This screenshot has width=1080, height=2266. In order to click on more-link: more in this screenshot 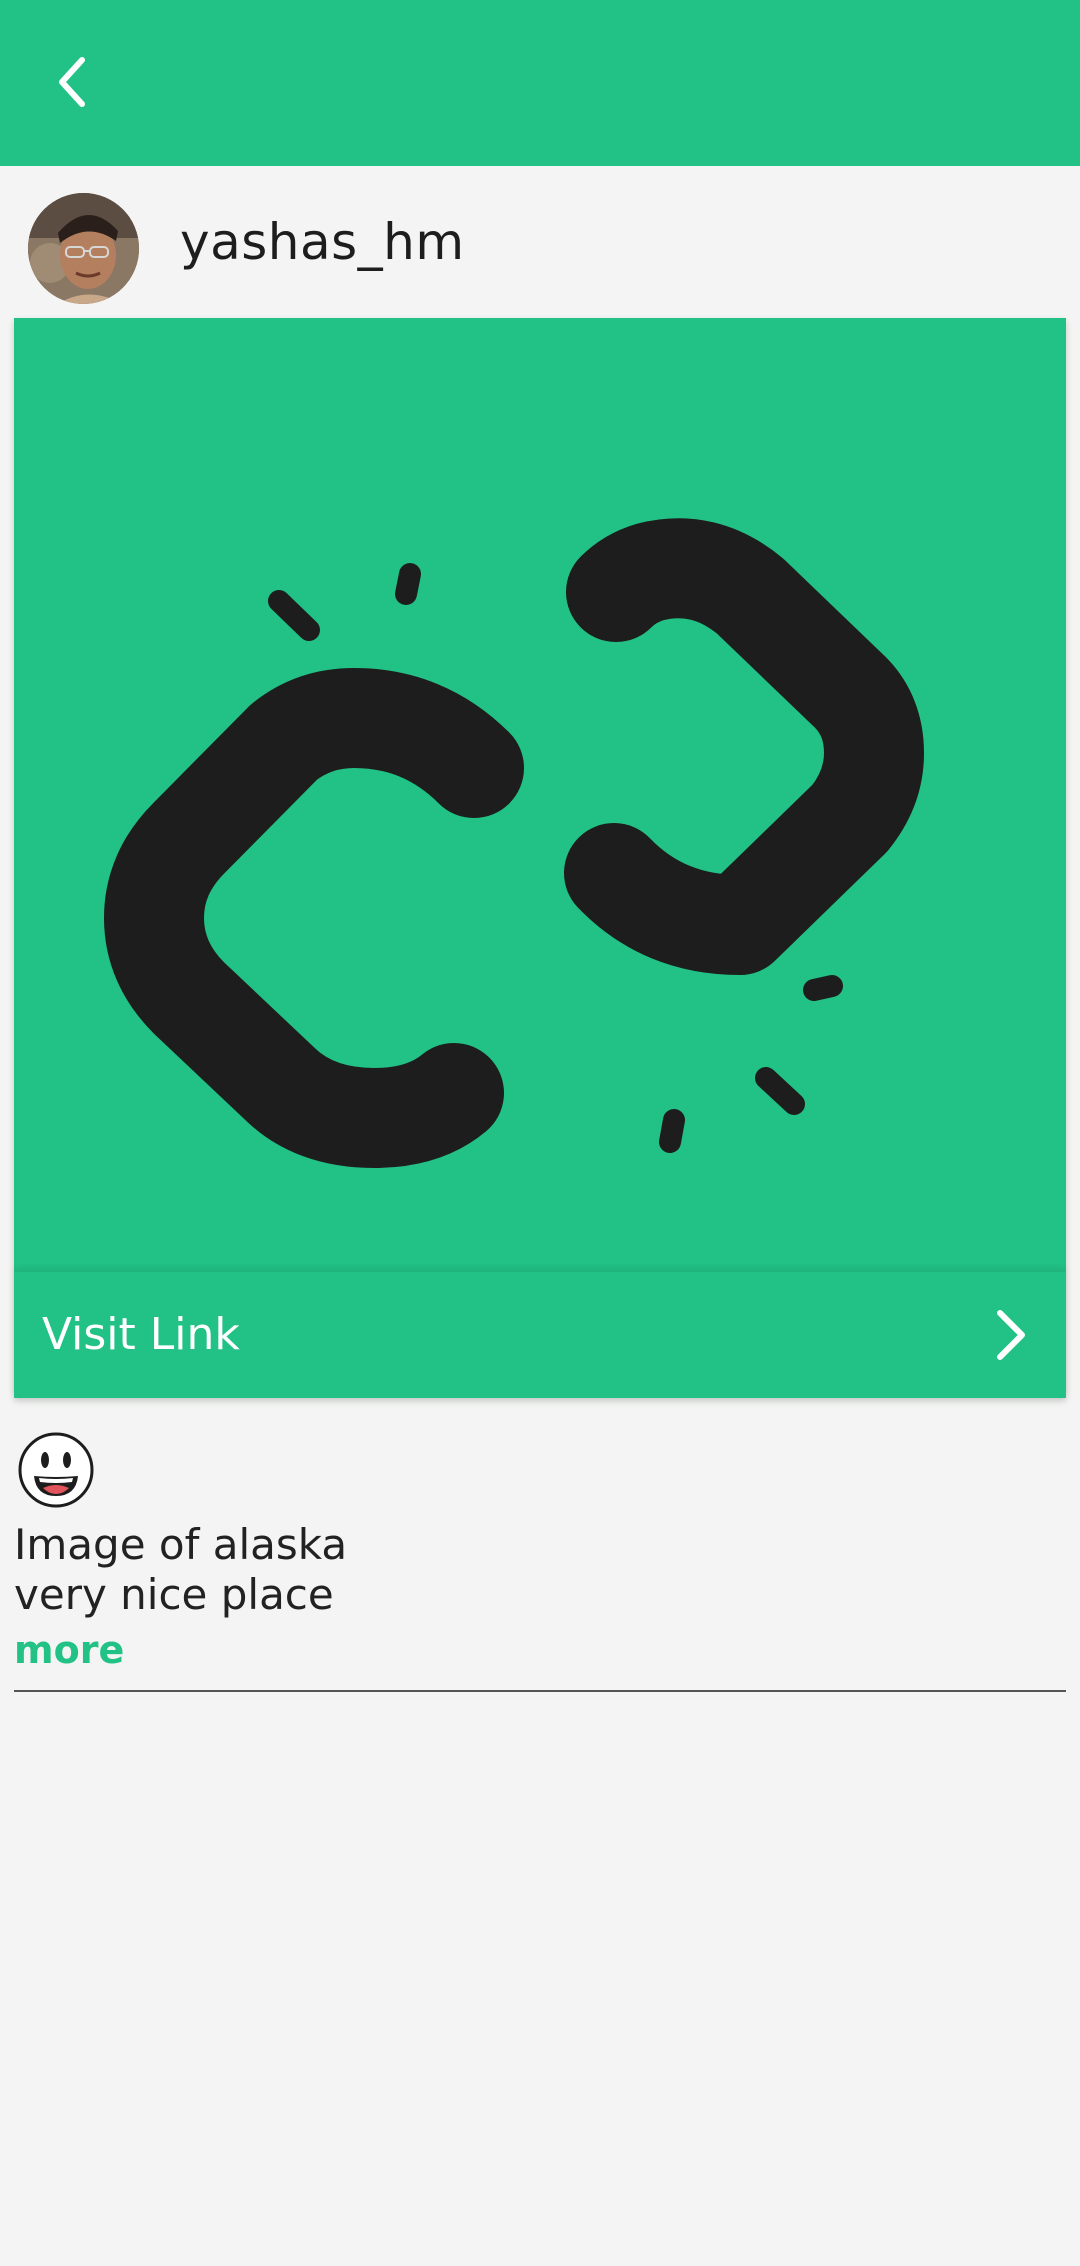, I will do `click(69, 1650)`.